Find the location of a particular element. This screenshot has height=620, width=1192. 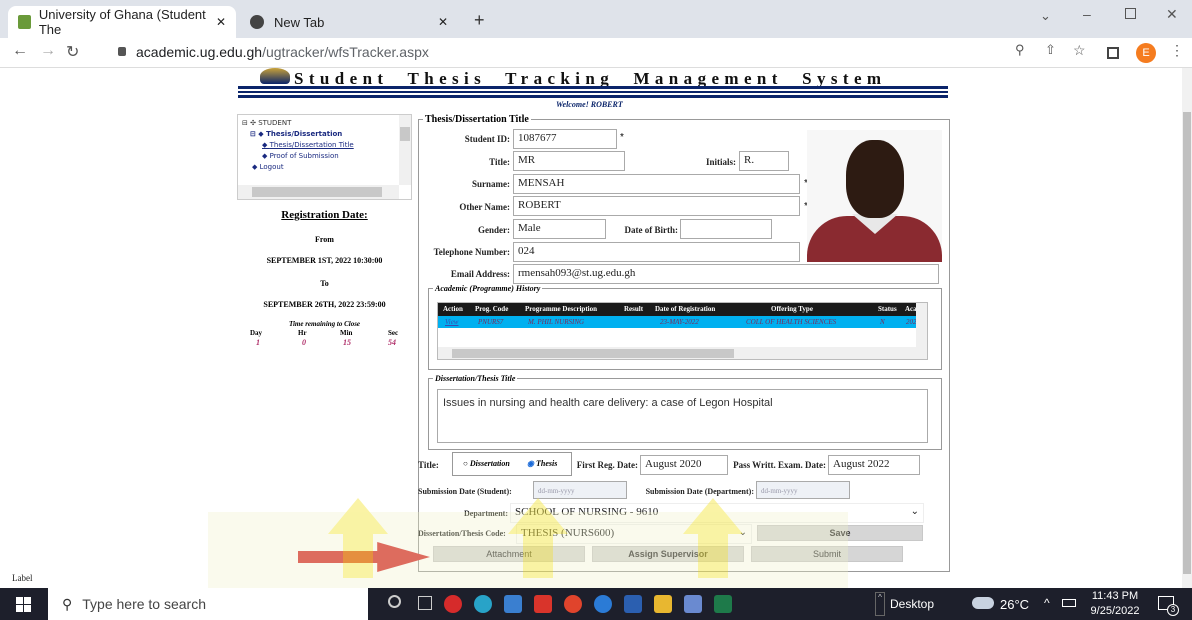

side-label: Label is located at coordinates (22, 578).